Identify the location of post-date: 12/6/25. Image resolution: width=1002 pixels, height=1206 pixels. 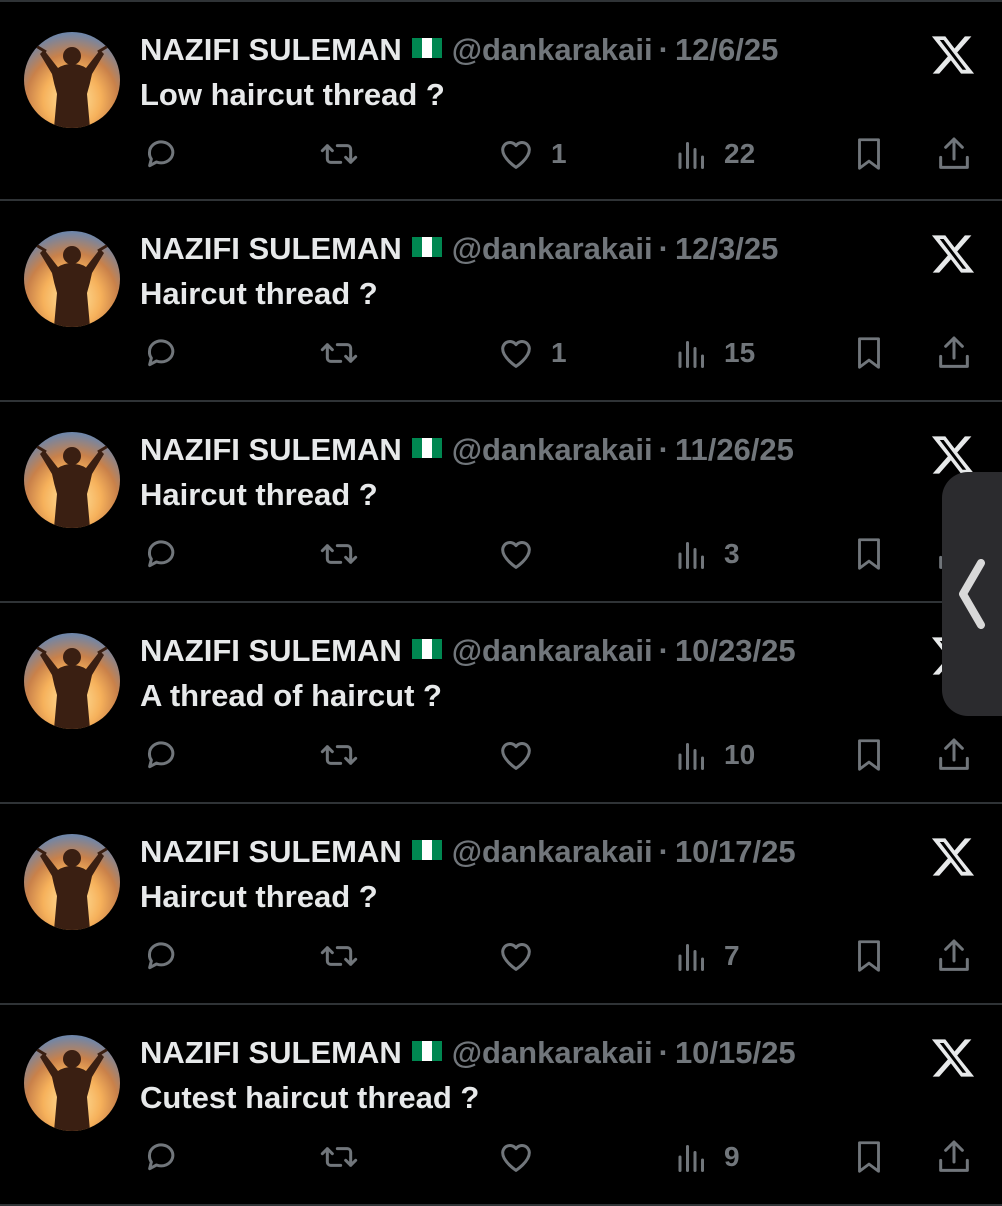
(726, 49).